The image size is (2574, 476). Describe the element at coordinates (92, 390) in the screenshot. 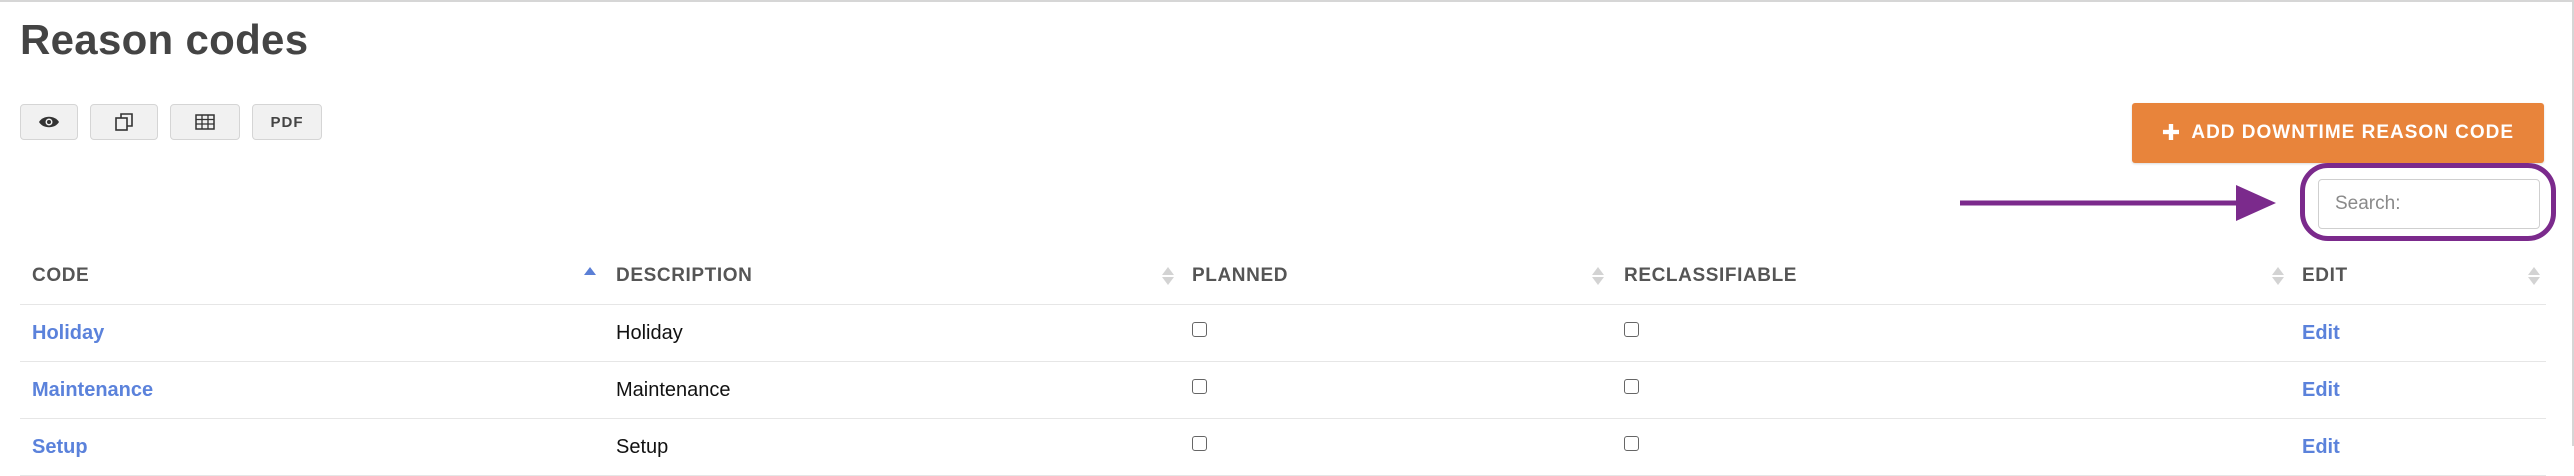

I see `code-link: Maintenance` at that location.